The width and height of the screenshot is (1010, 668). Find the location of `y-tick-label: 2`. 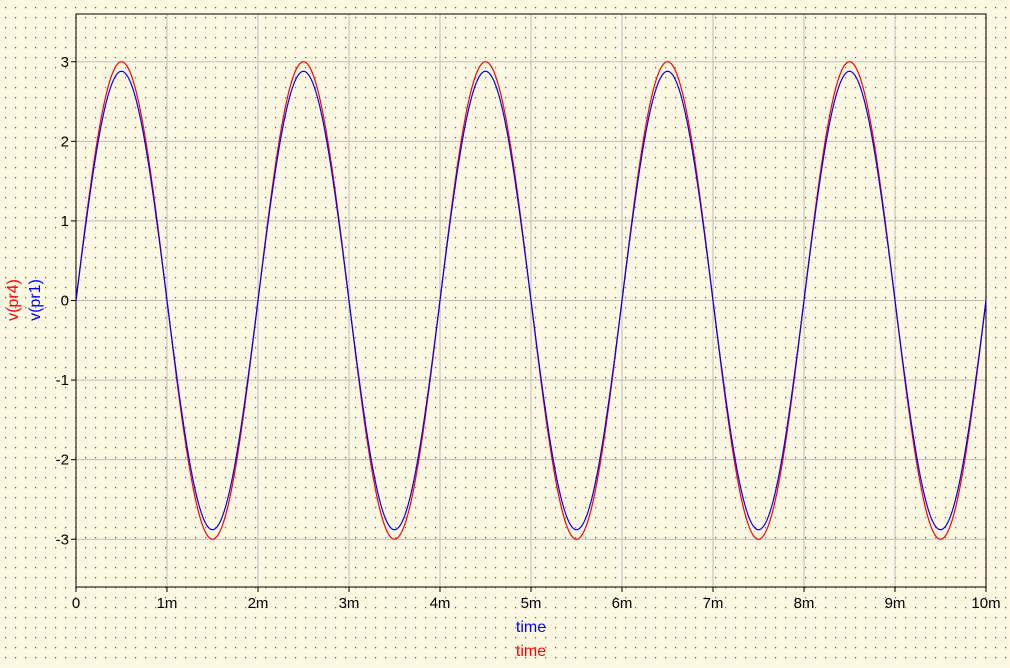

y-tick-label: 2 is located at coordinates (65, 141).